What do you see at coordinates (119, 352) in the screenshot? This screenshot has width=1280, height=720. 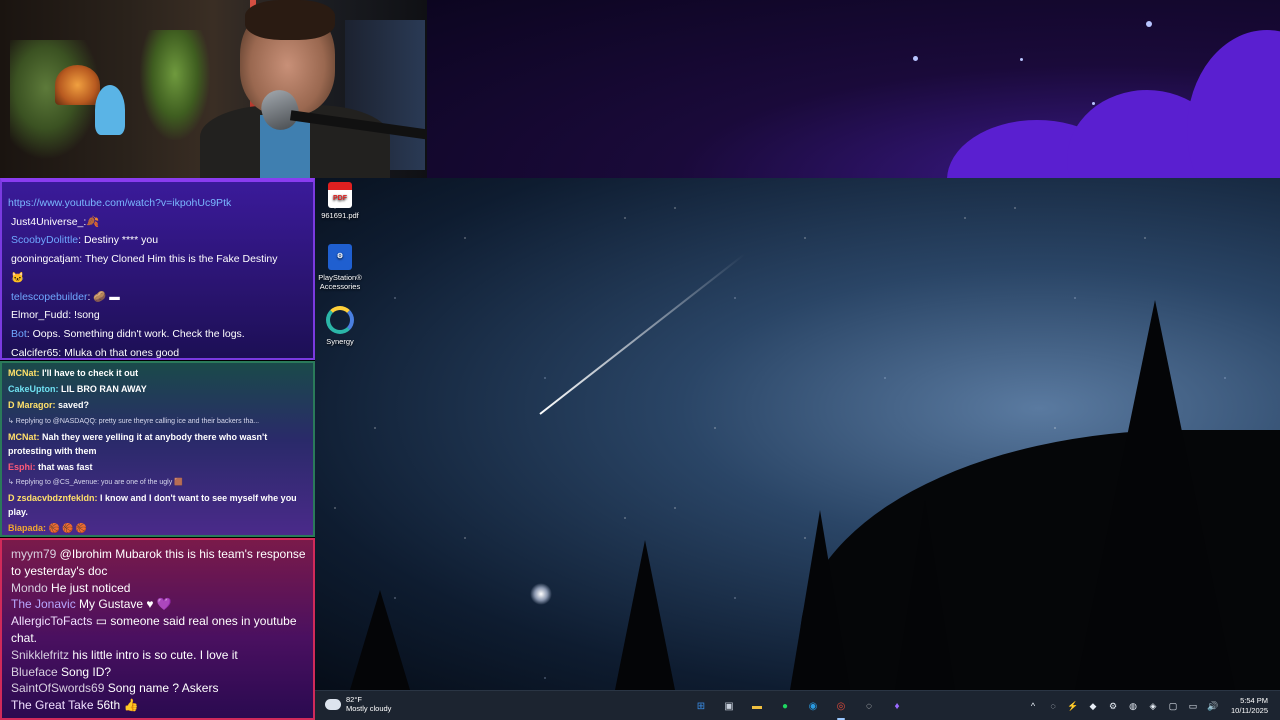 I see `chat-text: : Mluka oh that ones good` at bounding box center [119, 352].